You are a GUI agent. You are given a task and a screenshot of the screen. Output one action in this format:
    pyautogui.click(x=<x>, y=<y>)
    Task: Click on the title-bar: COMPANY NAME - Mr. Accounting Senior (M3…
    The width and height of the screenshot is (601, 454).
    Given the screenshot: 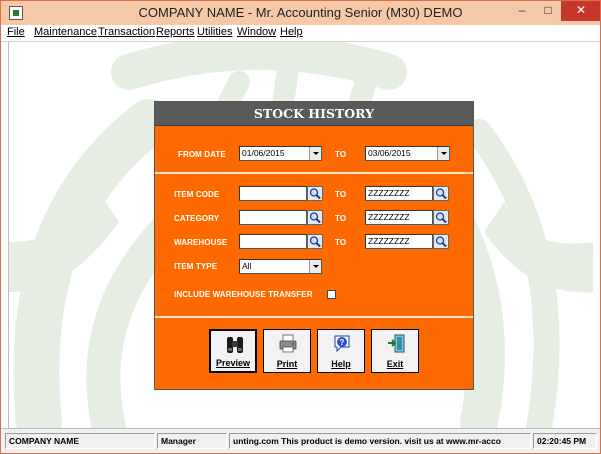 What is the action you would take?
    pyautogui.click(x=300, y=13)
    